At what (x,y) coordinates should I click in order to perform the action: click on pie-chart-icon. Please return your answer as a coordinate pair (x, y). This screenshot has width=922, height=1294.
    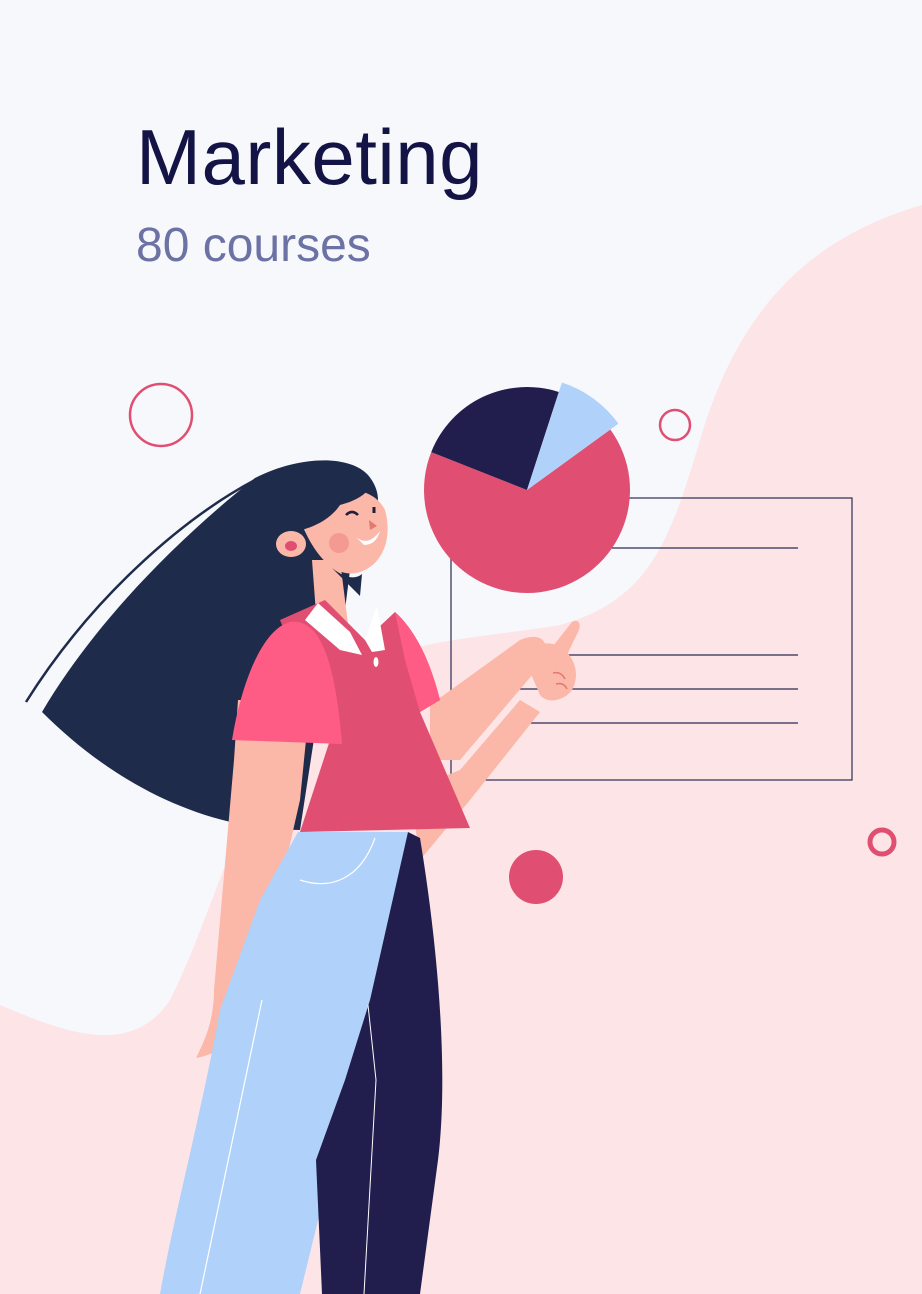
    Looking at the image, I should click on (526, 487).